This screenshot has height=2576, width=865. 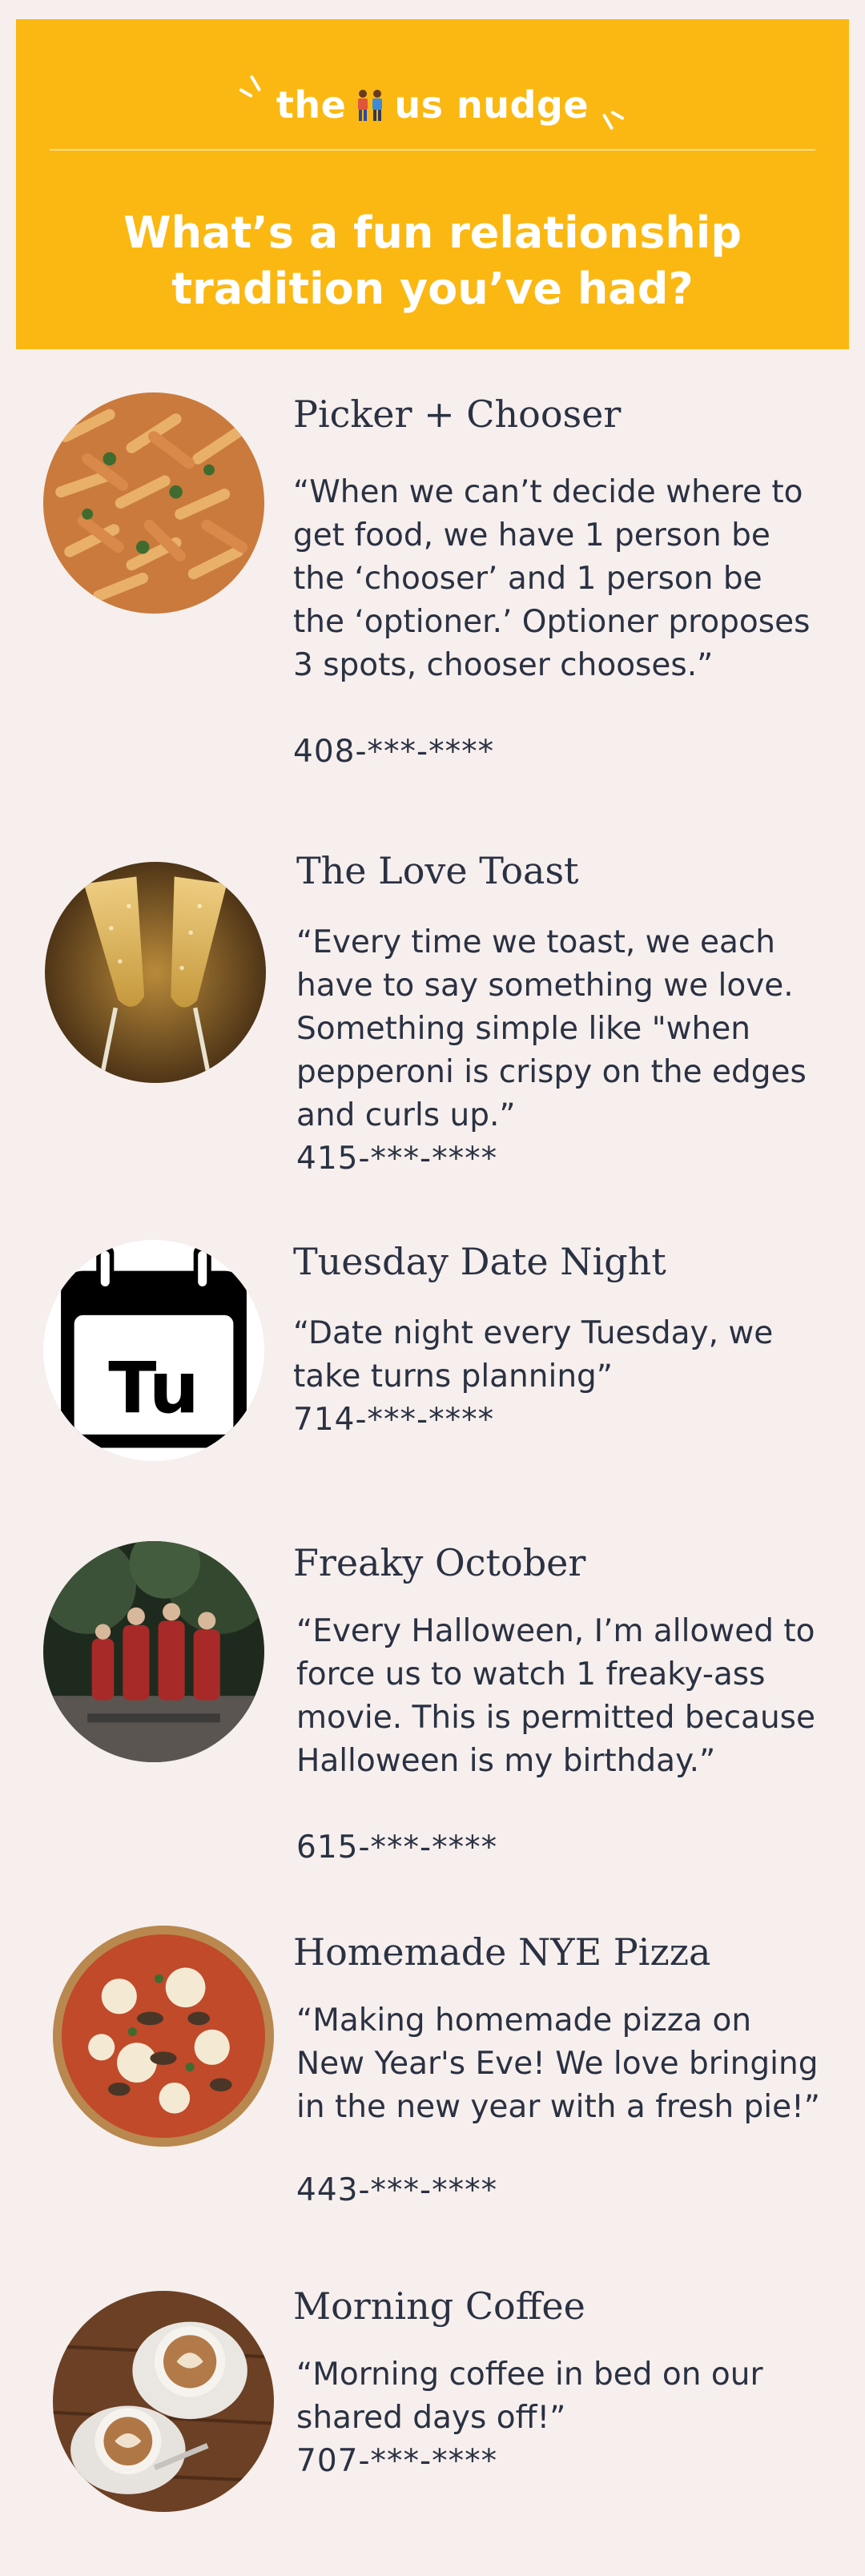 I want to click on tradition-phone: 443-***-****, so click(x=397, y=2190).